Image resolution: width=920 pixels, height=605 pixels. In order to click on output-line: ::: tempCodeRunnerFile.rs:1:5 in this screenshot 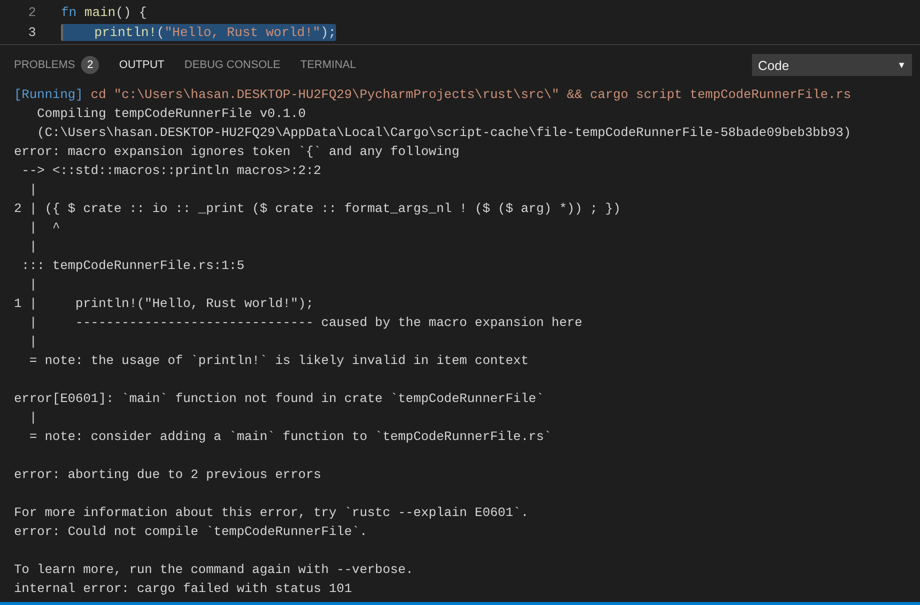, I will do `click(133, 266)`.